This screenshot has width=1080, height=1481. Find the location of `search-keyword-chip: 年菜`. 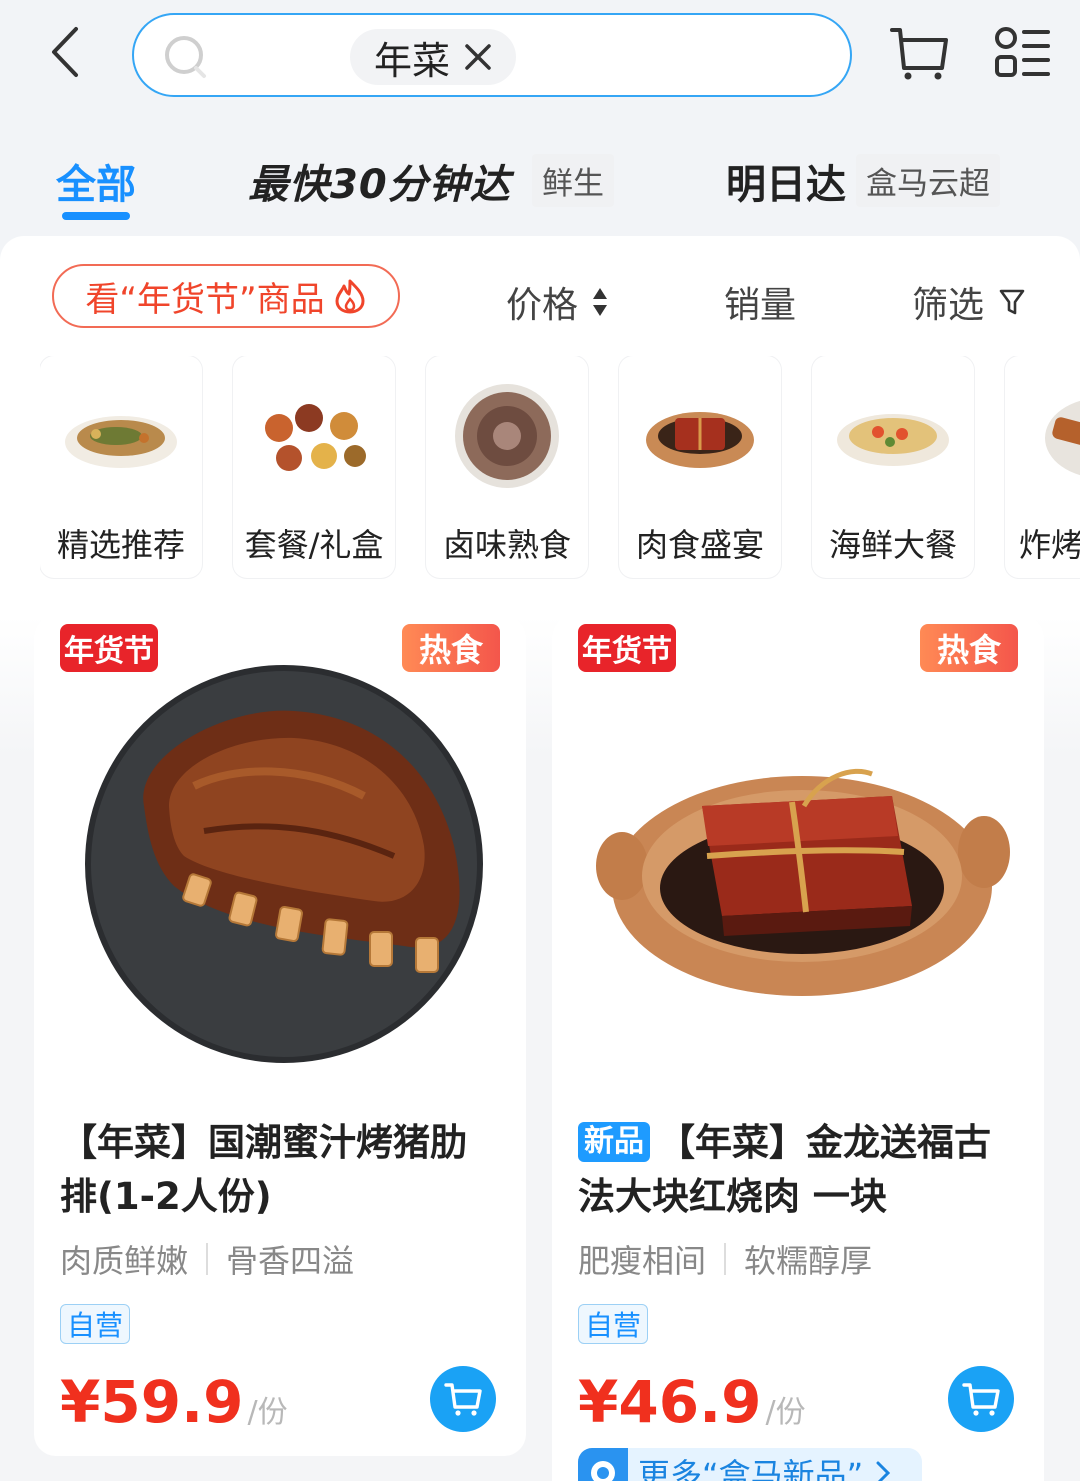

search-keyword-chip: 年菜 is located at coordinates (433, 57).